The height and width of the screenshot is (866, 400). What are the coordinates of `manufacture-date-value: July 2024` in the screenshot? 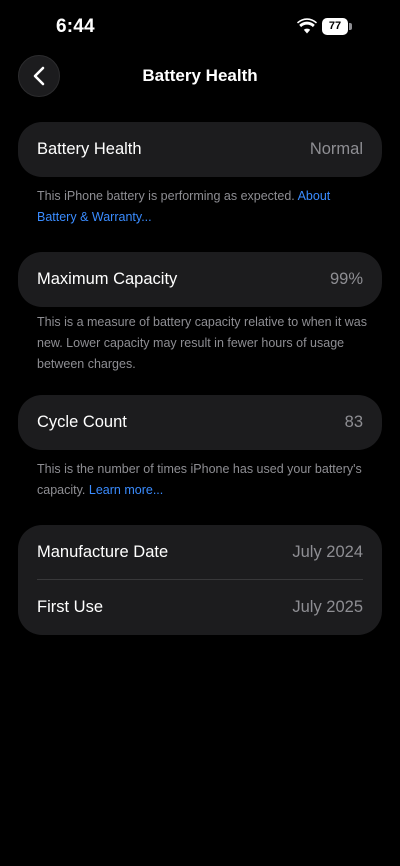 It's located at (327, 552).